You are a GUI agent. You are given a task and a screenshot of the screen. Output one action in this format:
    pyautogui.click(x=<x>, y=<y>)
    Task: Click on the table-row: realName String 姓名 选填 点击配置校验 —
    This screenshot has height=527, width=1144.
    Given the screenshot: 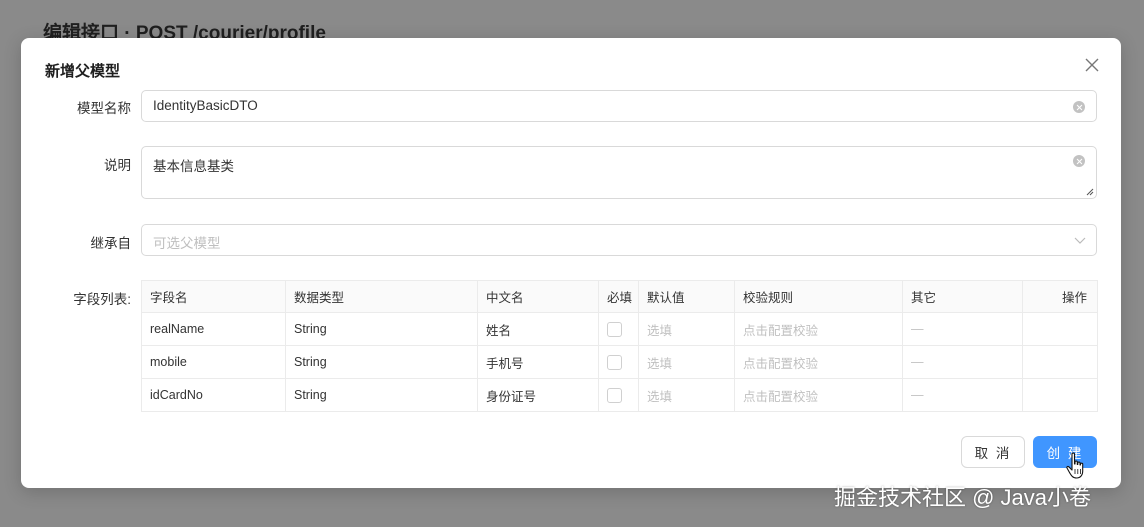 What is the action you would take?
    pyautogui.click(x=619, y=329)
    